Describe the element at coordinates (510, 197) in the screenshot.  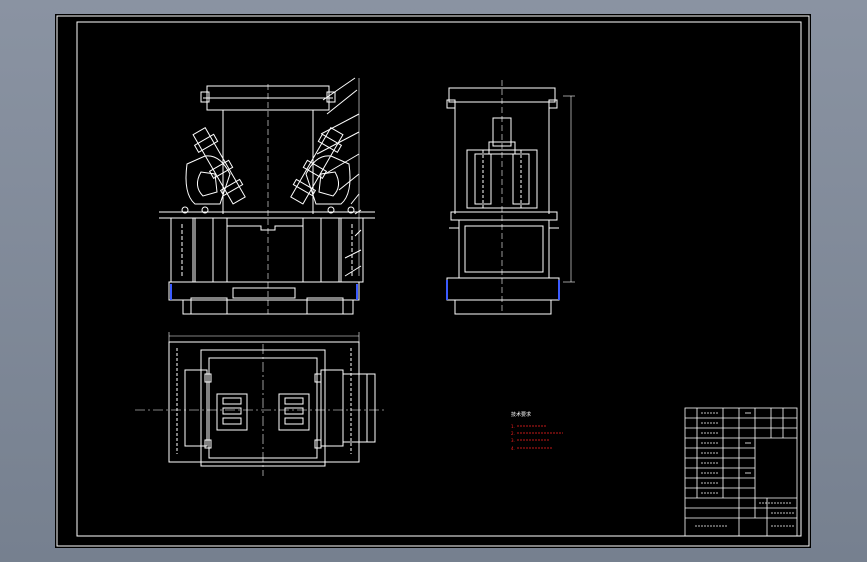
I see `side-view` at that location.